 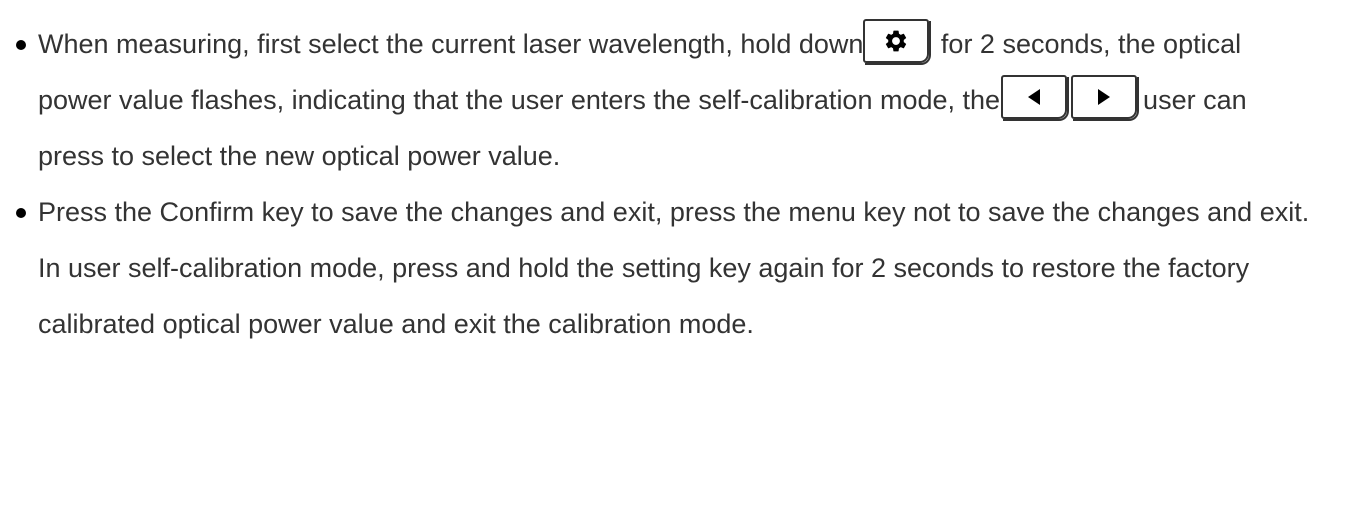 I want to click on right-key-button, so click(x=1105, y=98).